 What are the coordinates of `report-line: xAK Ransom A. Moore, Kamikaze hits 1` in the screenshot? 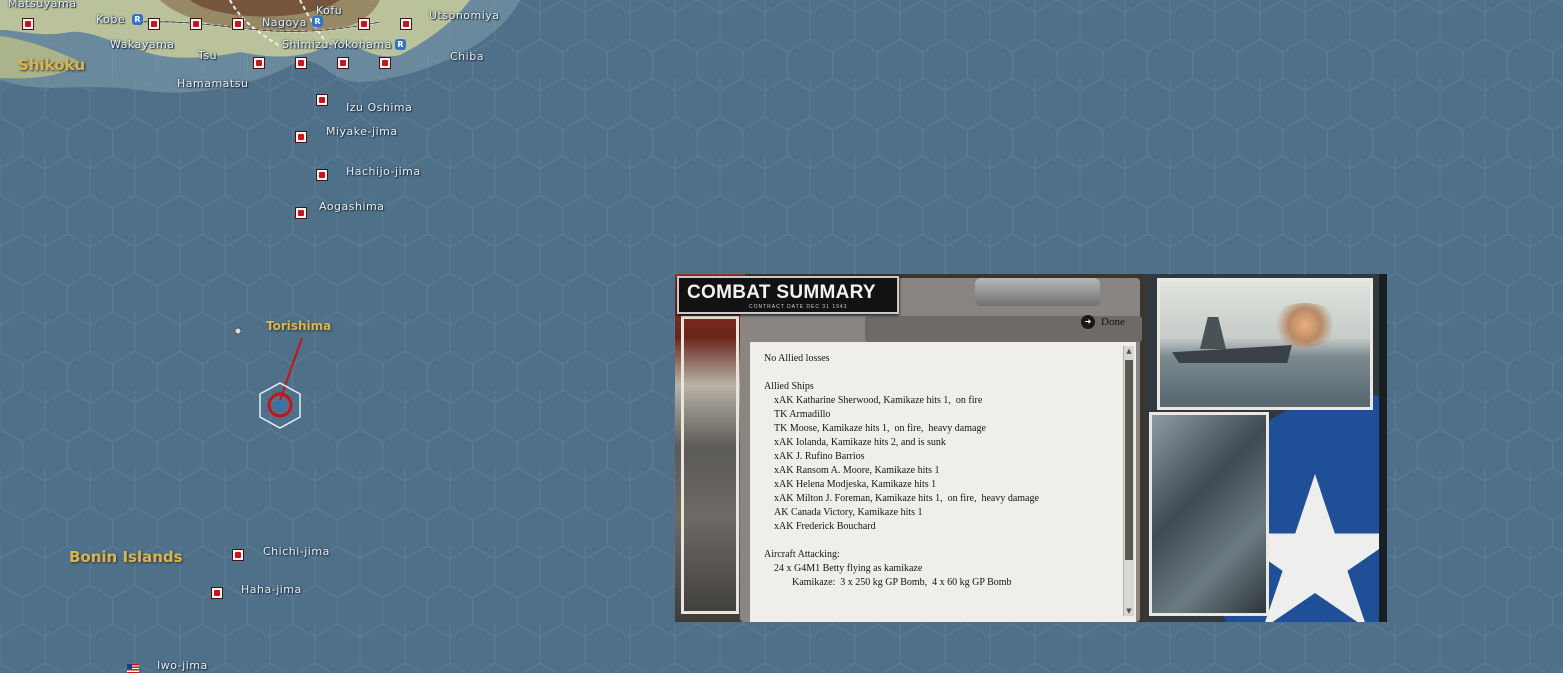 It's located at (857, 470).